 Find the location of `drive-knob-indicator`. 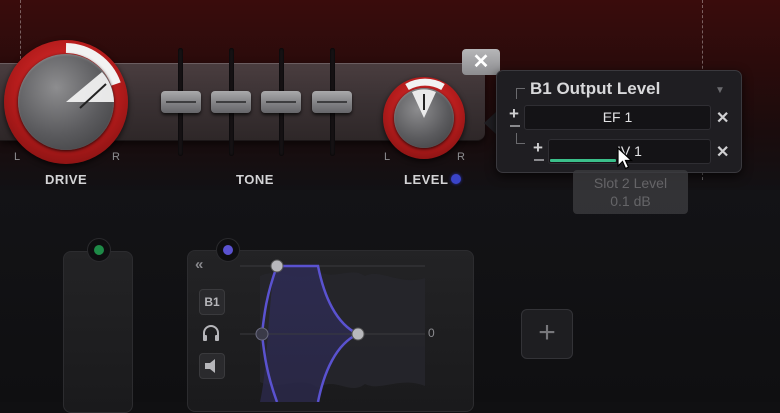

drive-knob-indicator is located at coordinates (90, 90).